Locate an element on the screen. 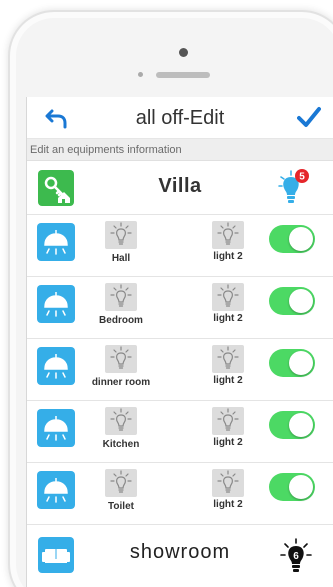 This screenshot has height=587, width=333. section-subheader: Edit an equipments information is located at coordinates (180, 150).